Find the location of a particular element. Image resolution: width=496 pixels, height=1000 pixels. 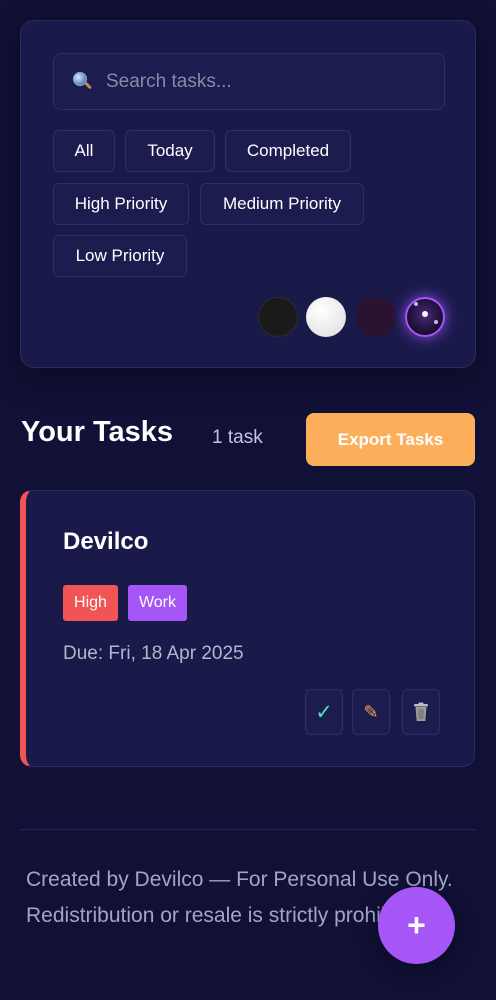

magnifier-icon is located at coordinates (82, 81).